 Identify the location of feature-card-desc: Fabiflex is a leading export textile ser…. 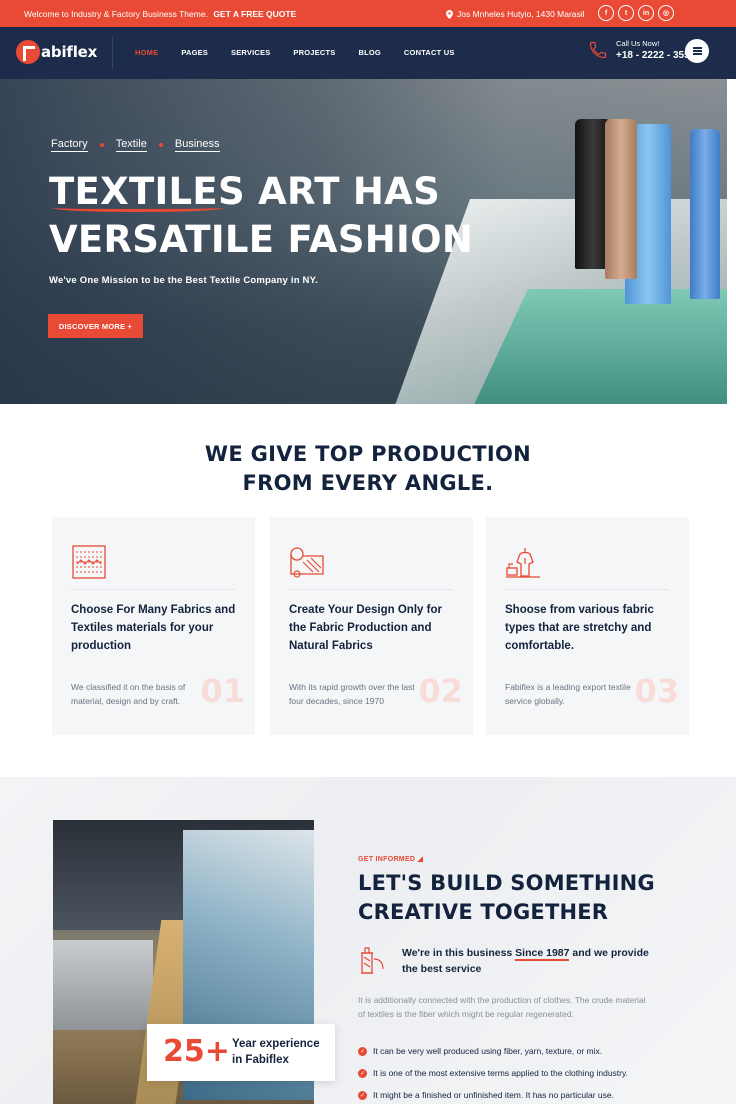
(568, 694).